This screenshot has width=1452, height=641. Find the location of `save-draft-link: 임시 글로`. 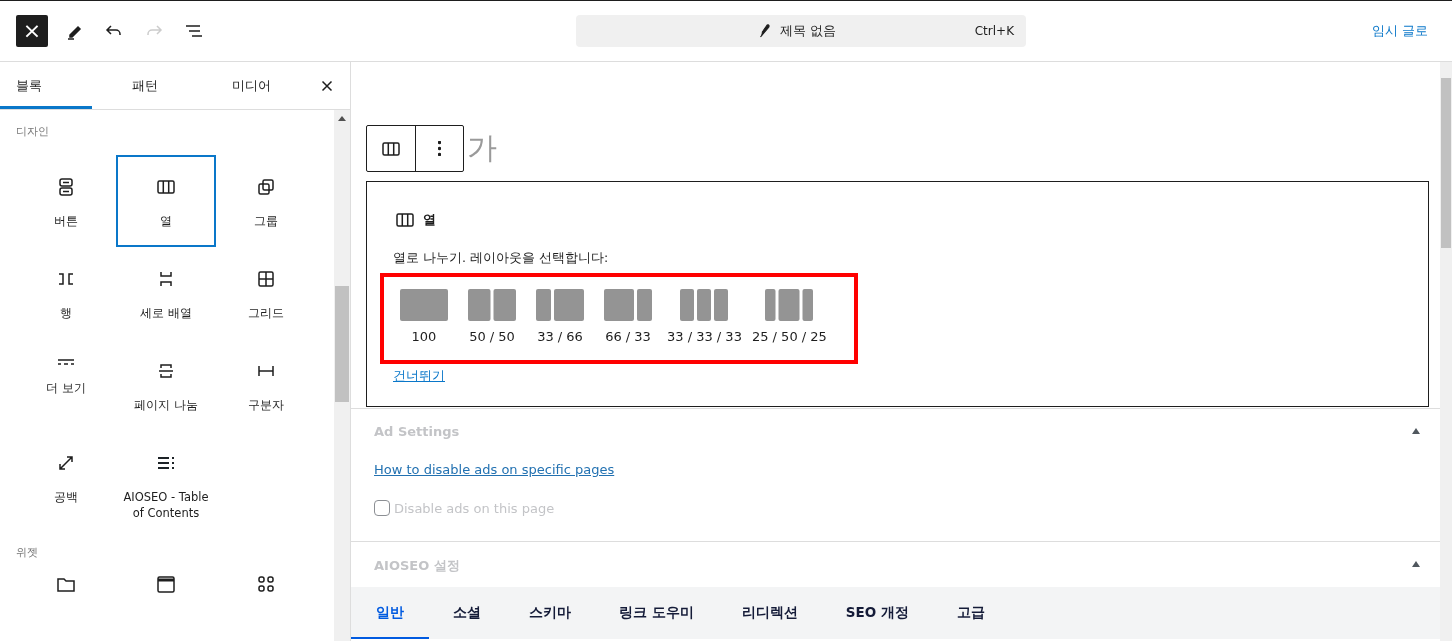

save-draft-link: 임시 글로 is located at coordinates (1399, 31).